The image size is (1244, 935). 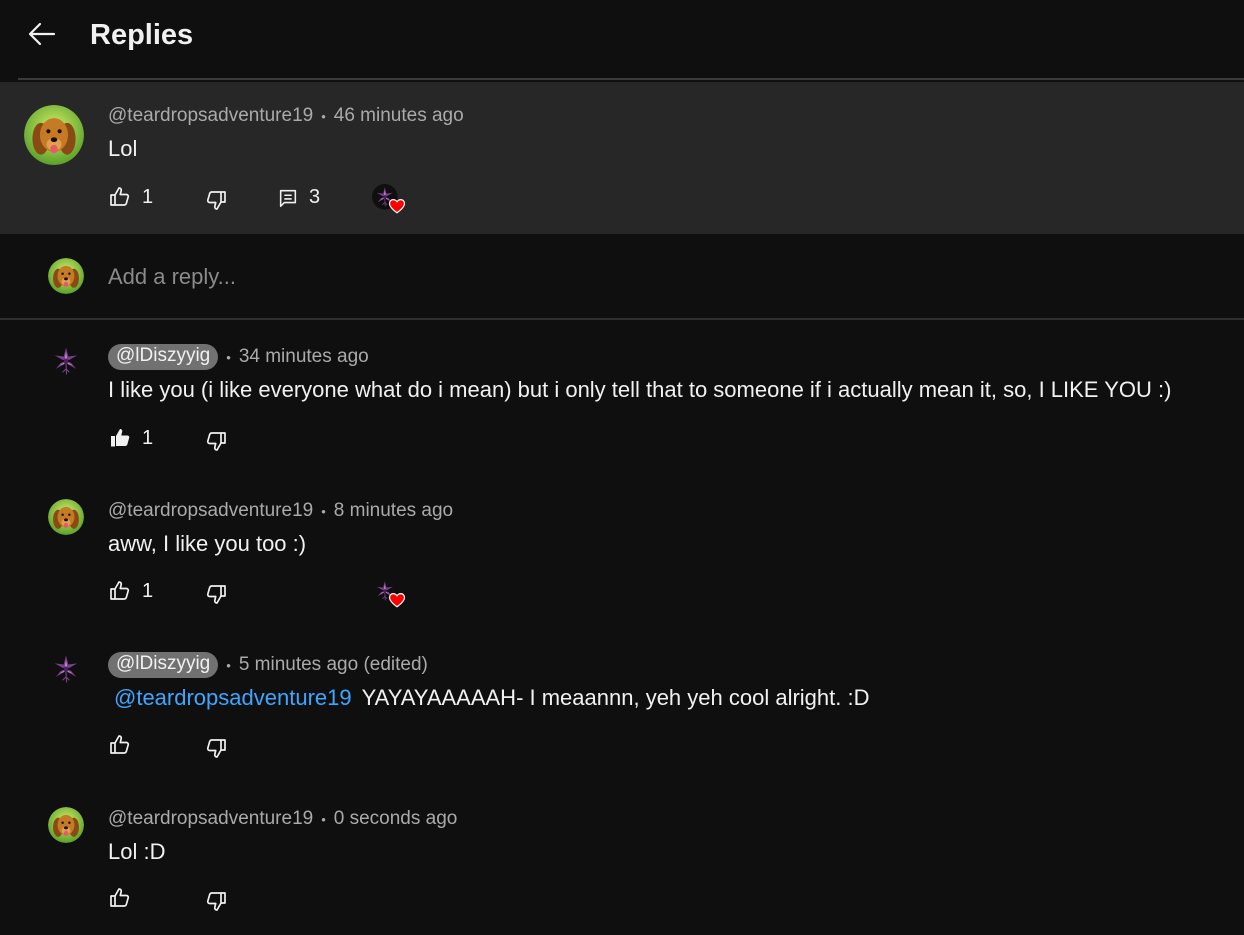 I want to click on timestamp: 5 minutes ago (edited), so click(x=333, y=664).